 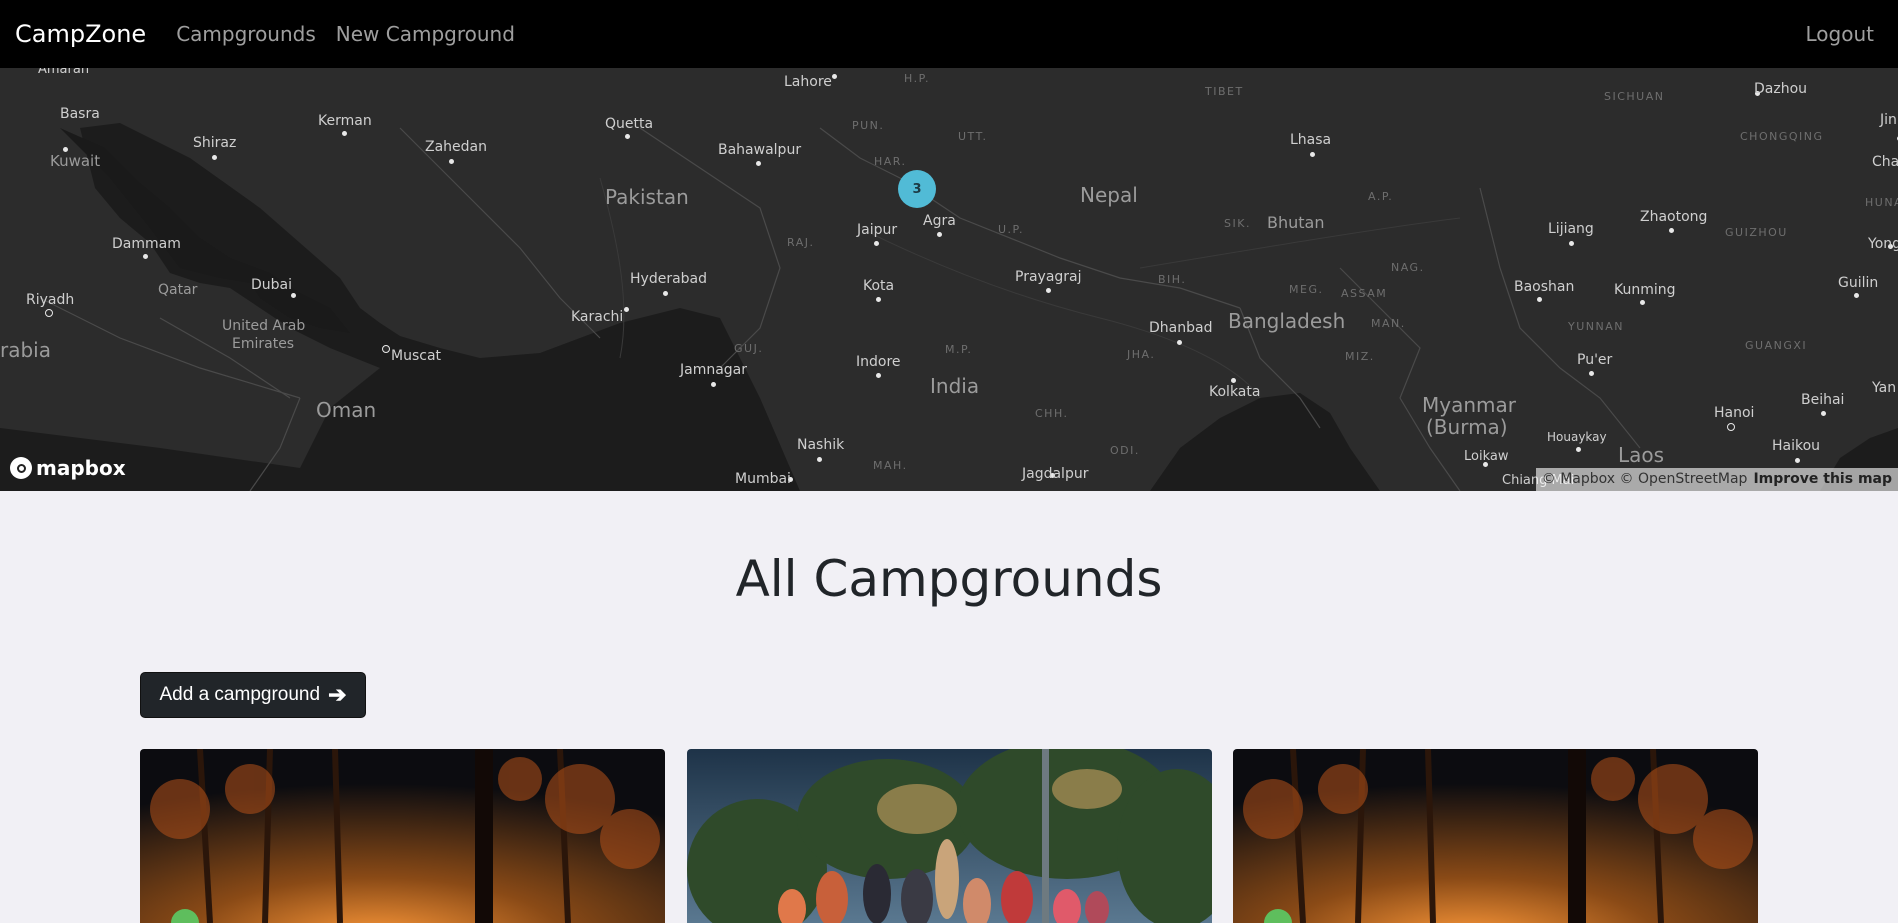 What do you see at coordinates (21, 468) in the screenshot?
I see `mapbox-logo-icon` at bounding box center [21, 468].